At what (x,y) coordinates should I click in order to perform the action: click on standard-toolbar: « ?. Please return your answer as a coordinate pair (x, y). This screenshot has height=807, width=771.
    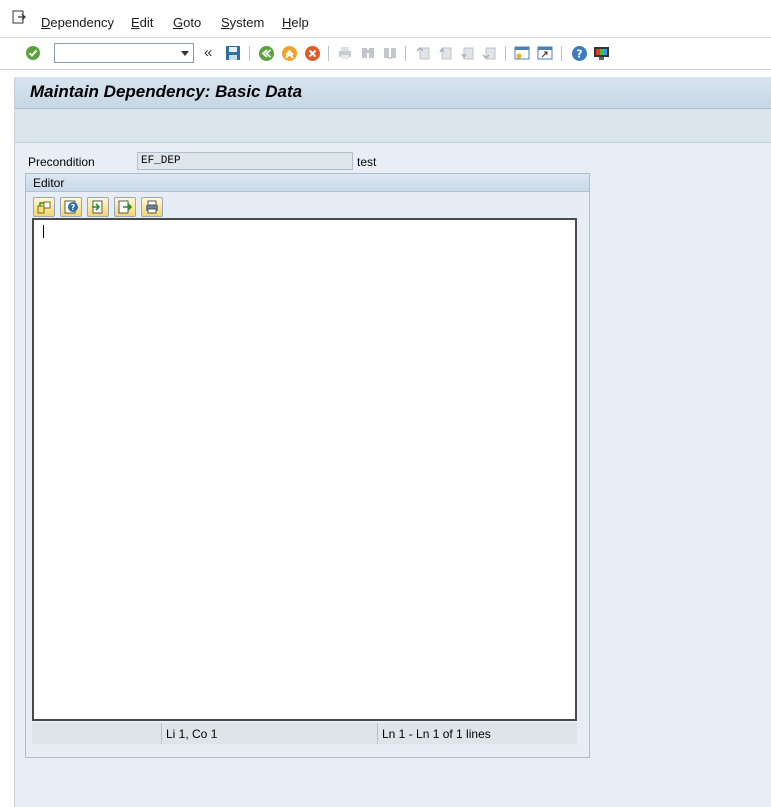
    Looking at the image, I should click on (385, 54).